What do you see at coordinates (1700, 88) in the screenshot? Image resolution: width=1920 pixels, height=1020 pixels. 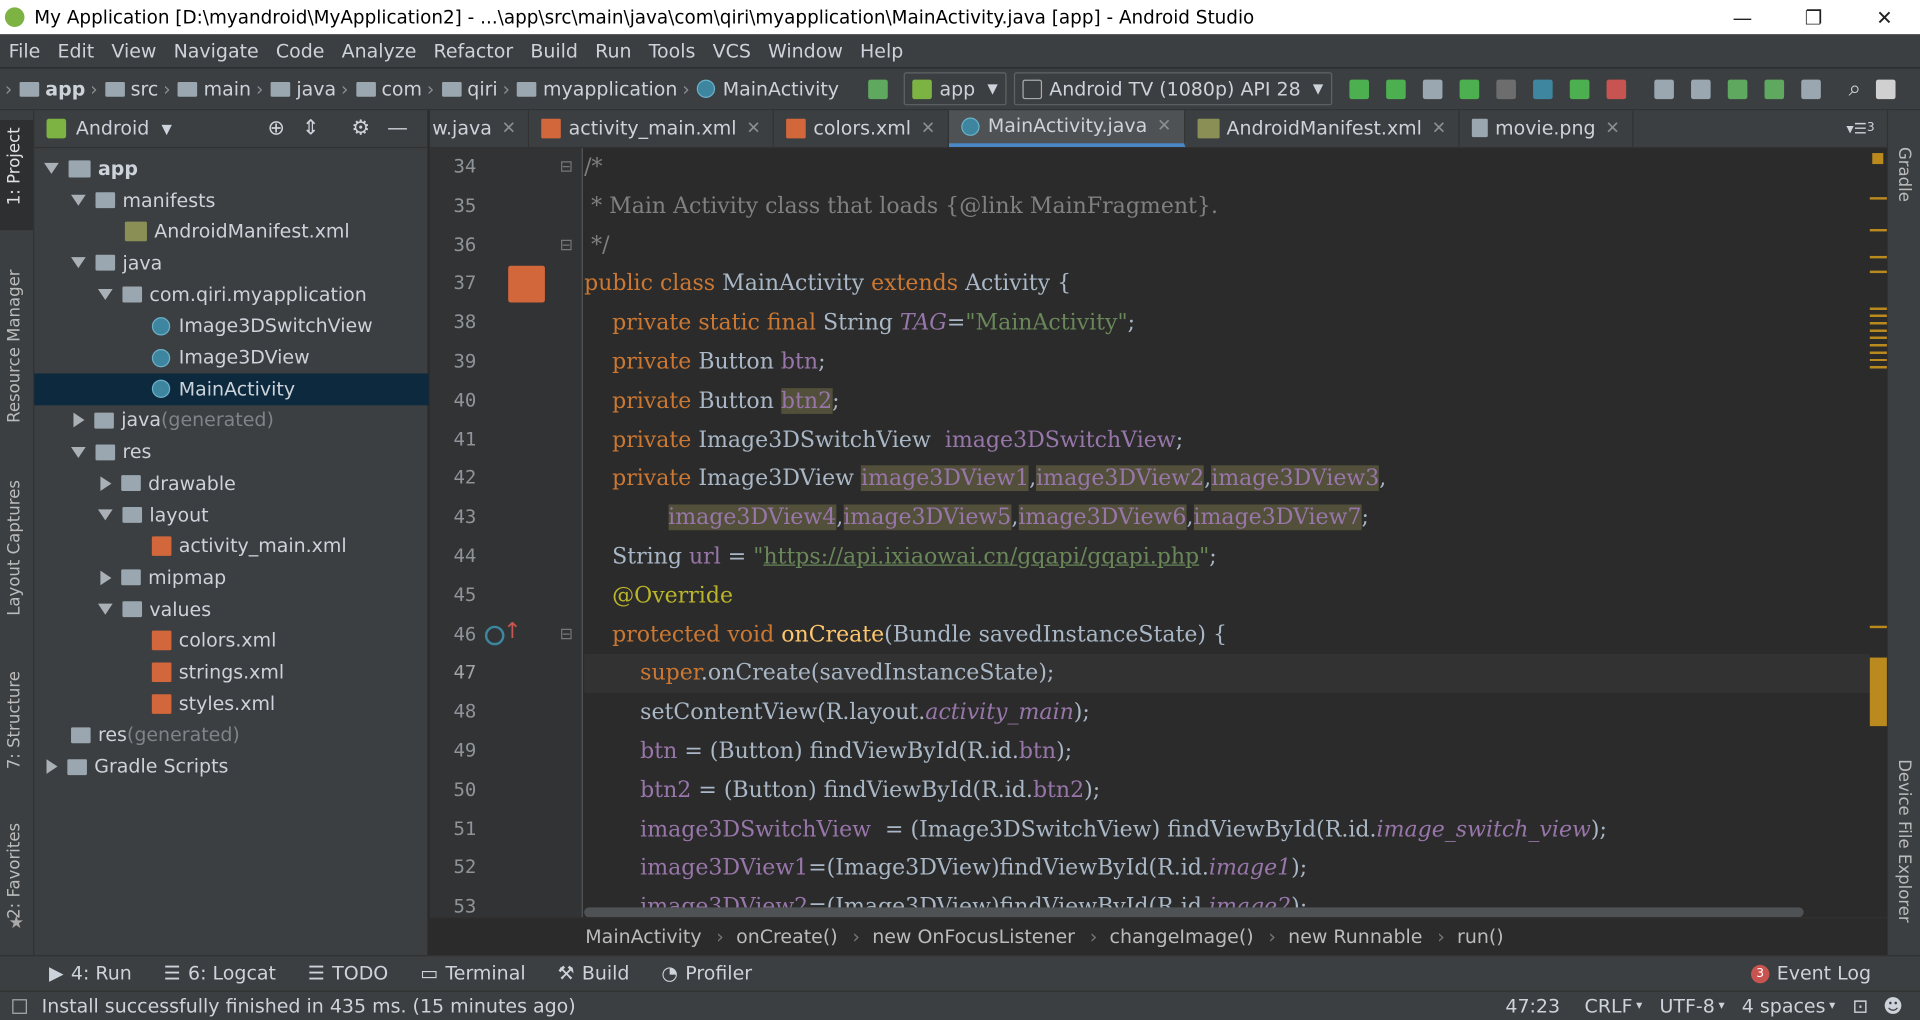 I see `avd-manager-icon` at bounding box center [1700, 88].